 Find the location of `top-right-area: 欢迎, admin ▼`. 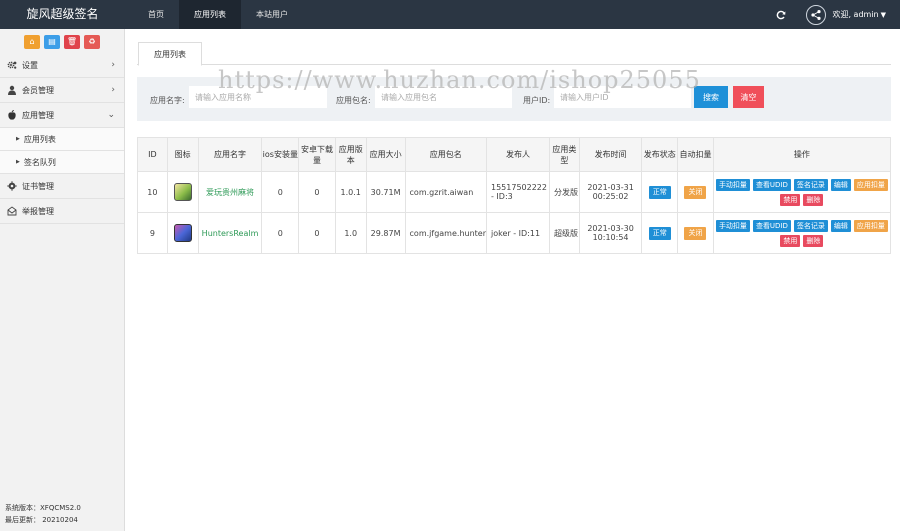

top-right-area: 欢迎, admin ▼ is located at coordinates (831, 14).